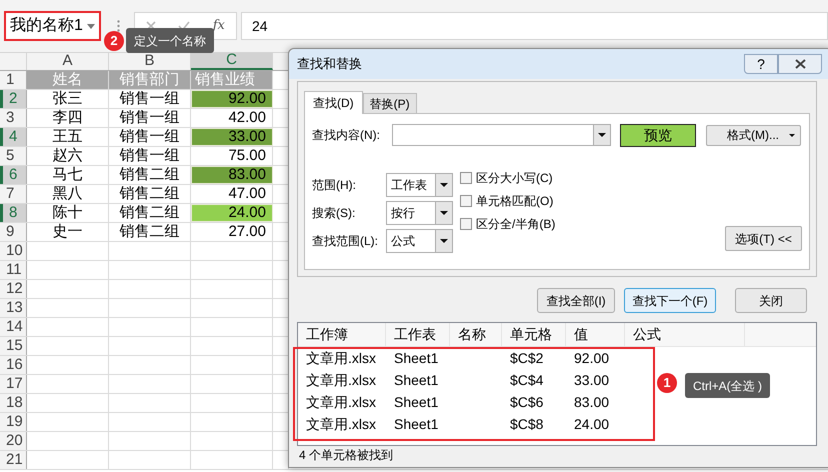 The width and height of the screenshot is (828, 472). I want to click on dialog-title: 查找和替换, so click(329, 64).